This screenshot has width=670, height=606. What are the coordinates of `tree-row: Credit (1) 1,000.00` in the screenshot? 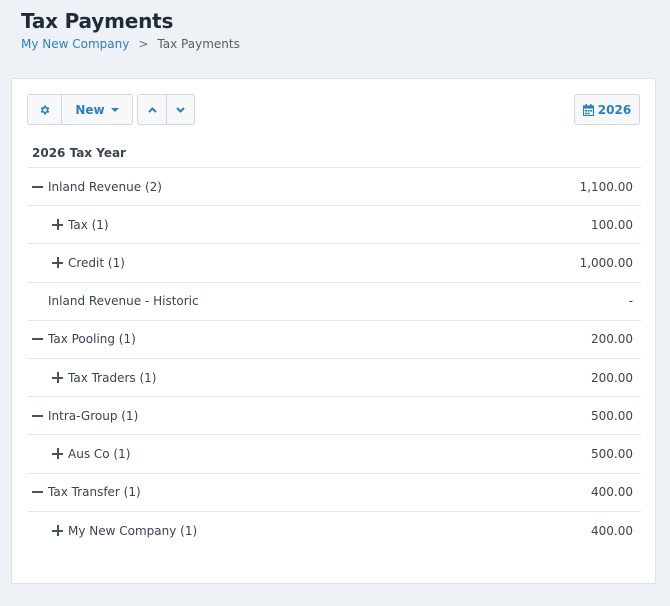 It's located at (334, 263).